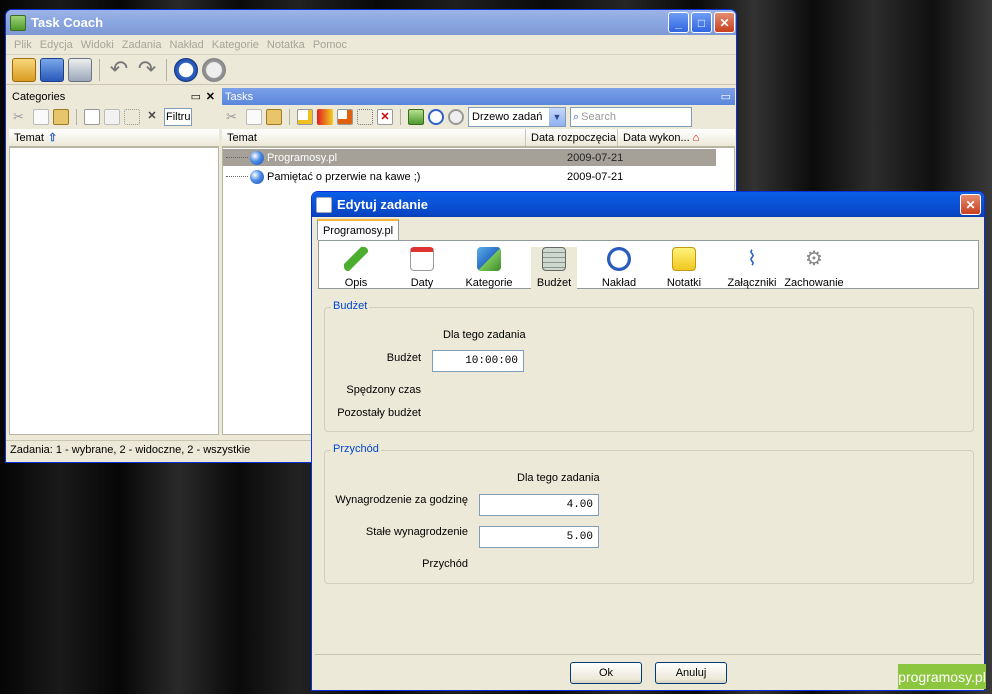  What do you see at coordinates (456, 117) in the screenshot?
I see `stop-effort-icon` at bounding box center [456, 117].